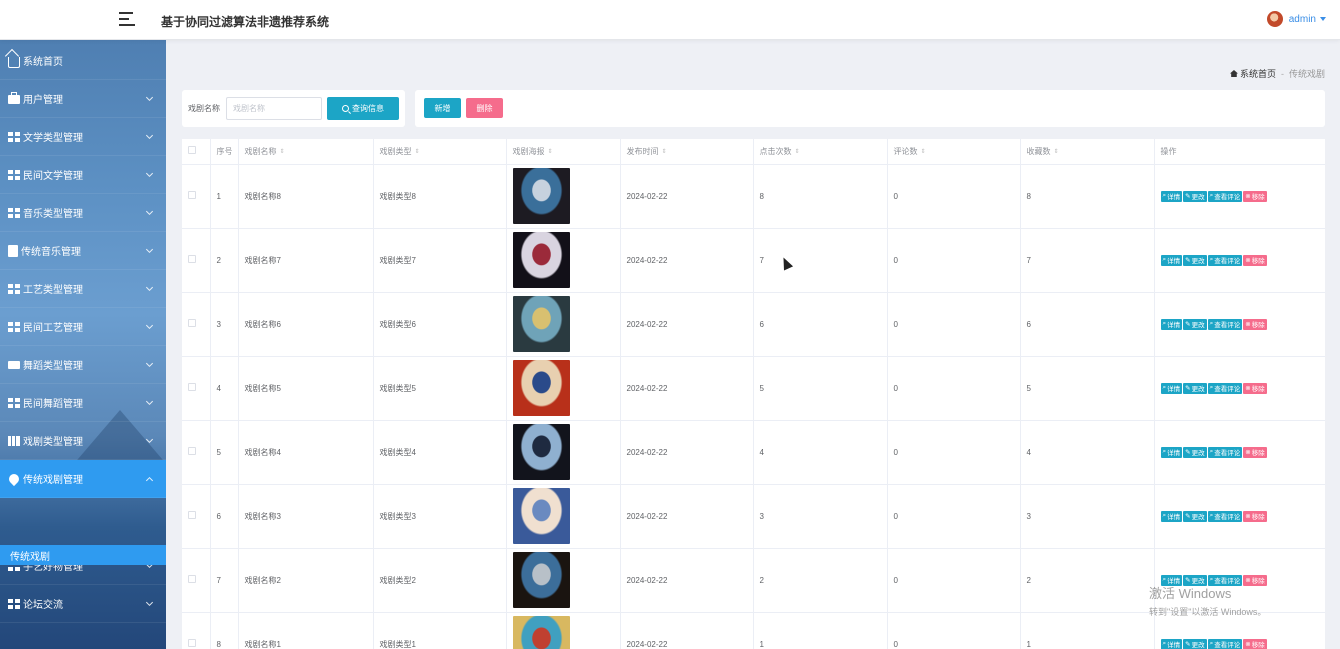  I want to click on search-button: 查询信息, so click(363, 108).